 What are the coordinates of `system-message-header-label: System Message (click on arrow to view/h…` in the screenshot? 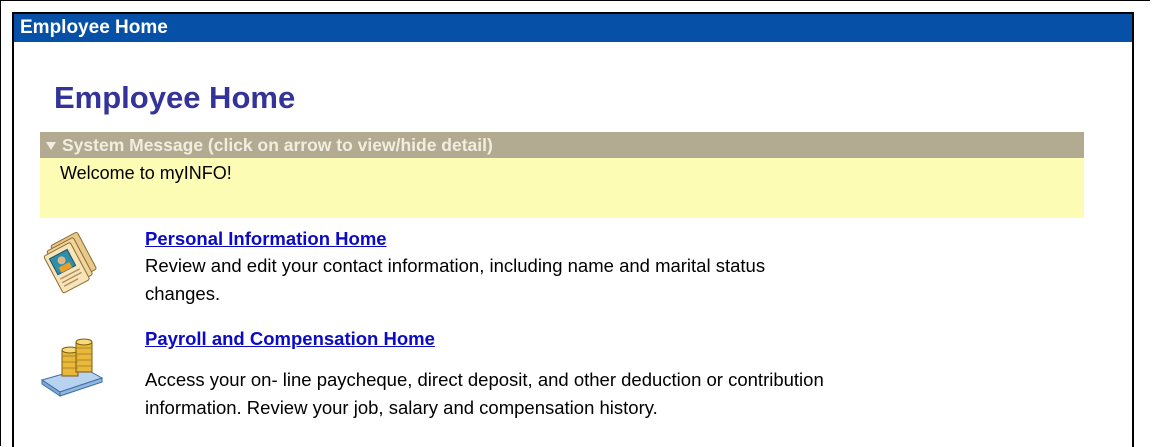 It's located at (277, 145).